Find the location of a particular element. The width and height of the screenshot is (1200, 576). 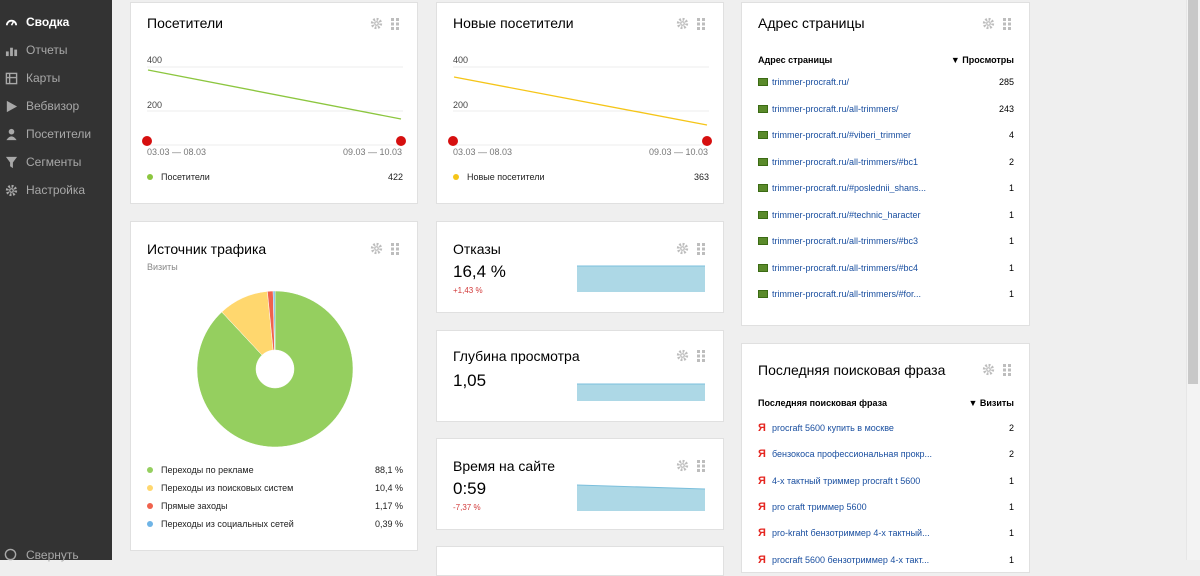

traffic-legend-row: Переходы из поисковых систем 10,4 % is located at coordinates (275, 488).